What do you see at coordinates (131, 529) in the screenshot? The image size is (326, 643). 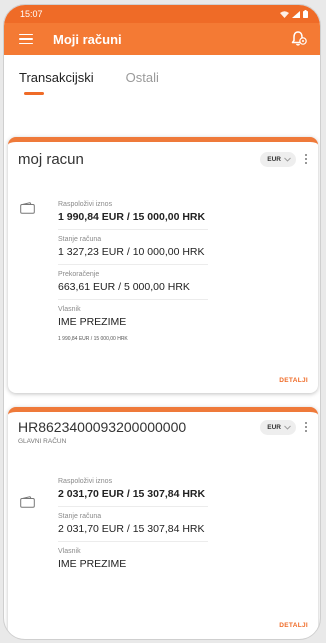 I see `balance-value: 2 031,70 EUR / 15 307,84 HRK` at bounding box center [131, 529].